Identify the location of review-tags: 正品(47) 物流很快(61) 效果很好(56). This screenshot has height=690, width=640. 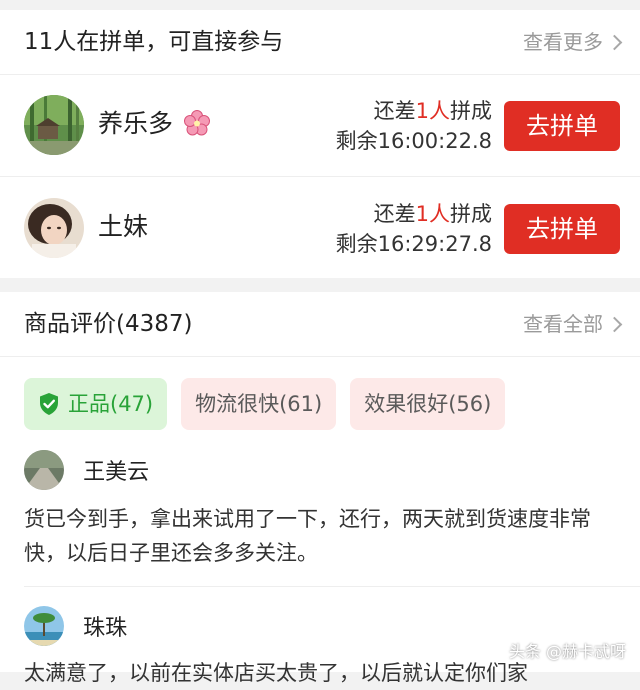
(271, 404).